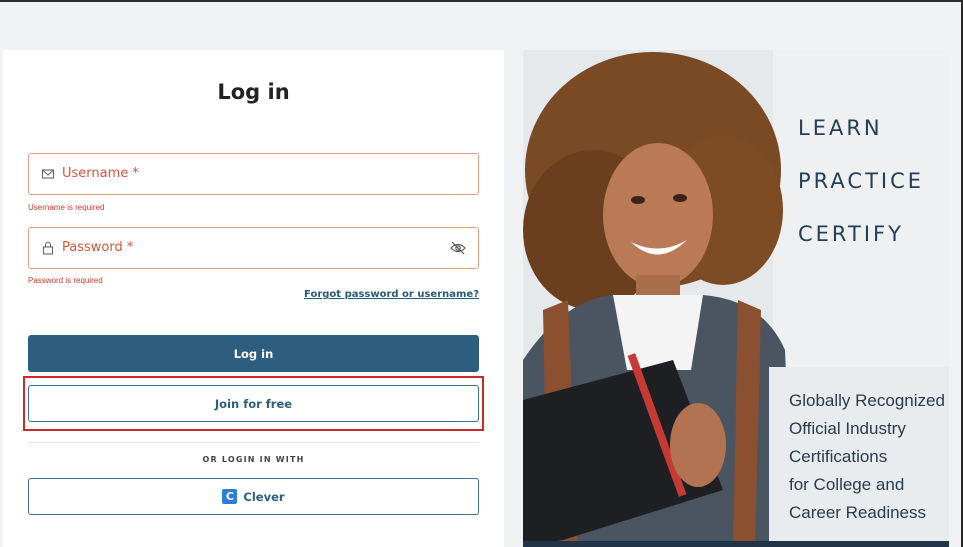 This screenshot has height=547, width=963. What do you see at coordinates (253, 403) in the screenshot?
I see `join-for-free-button: Join for free` at bounding box center [253, 403].